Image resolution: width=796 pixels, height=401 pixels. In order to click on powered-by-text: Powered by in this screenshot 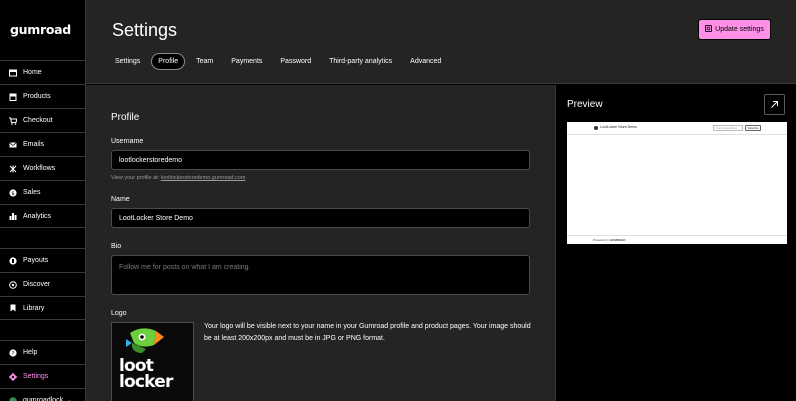, I will do `click(601, 240)`.